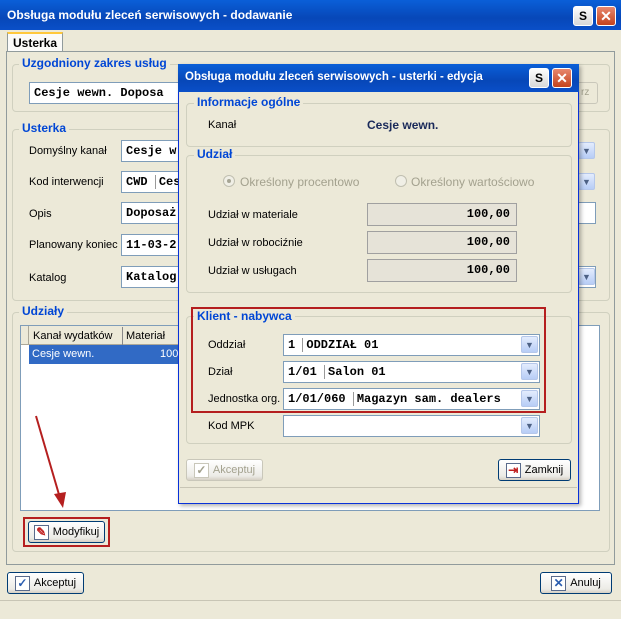 This screenshot has height=619, width=621. I want to click on main-akceptuj-button: ✓ Akceptuj, so click(45, 583).